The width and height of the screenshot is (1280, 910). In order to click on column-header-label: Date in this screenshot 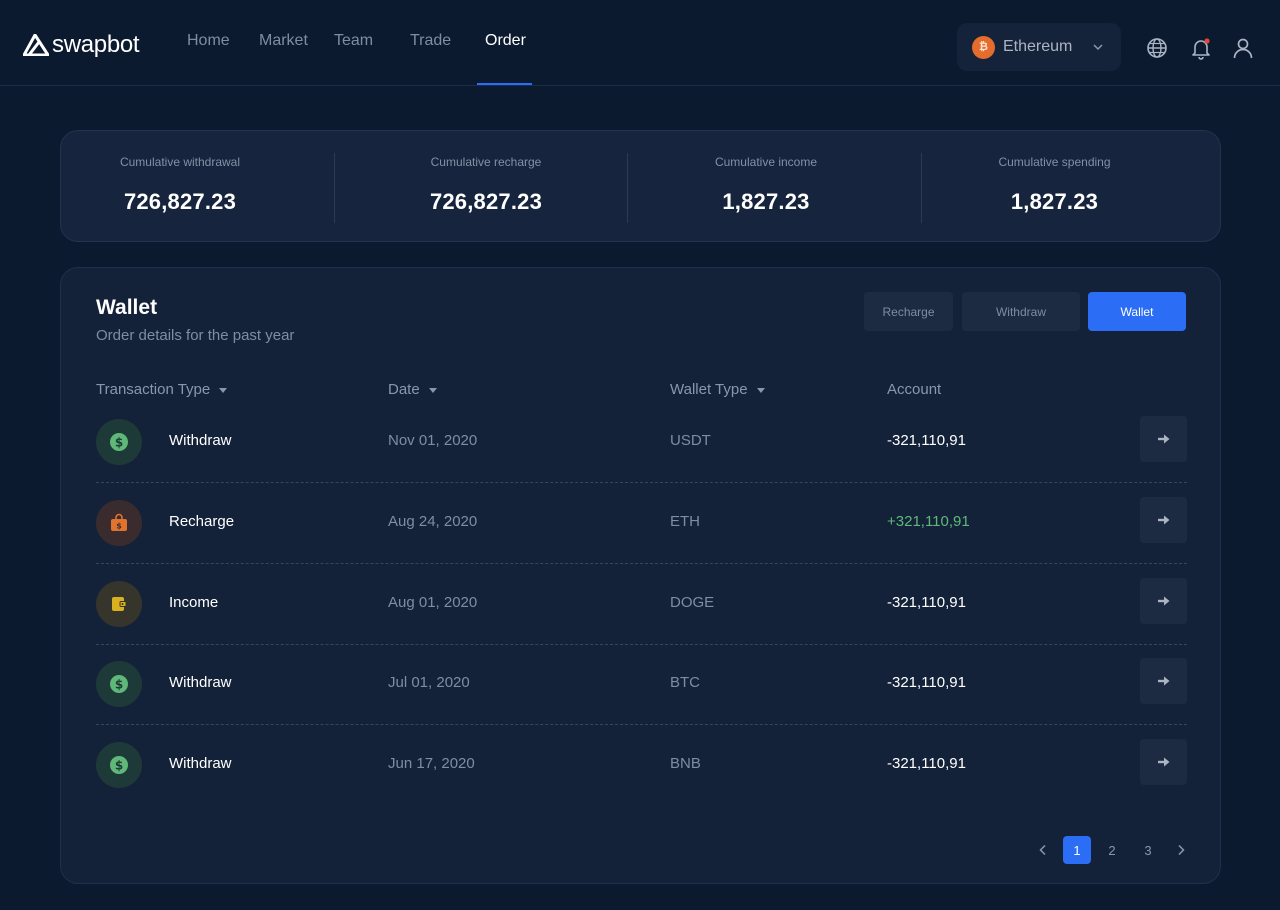, I will do `click(404, 389)`.